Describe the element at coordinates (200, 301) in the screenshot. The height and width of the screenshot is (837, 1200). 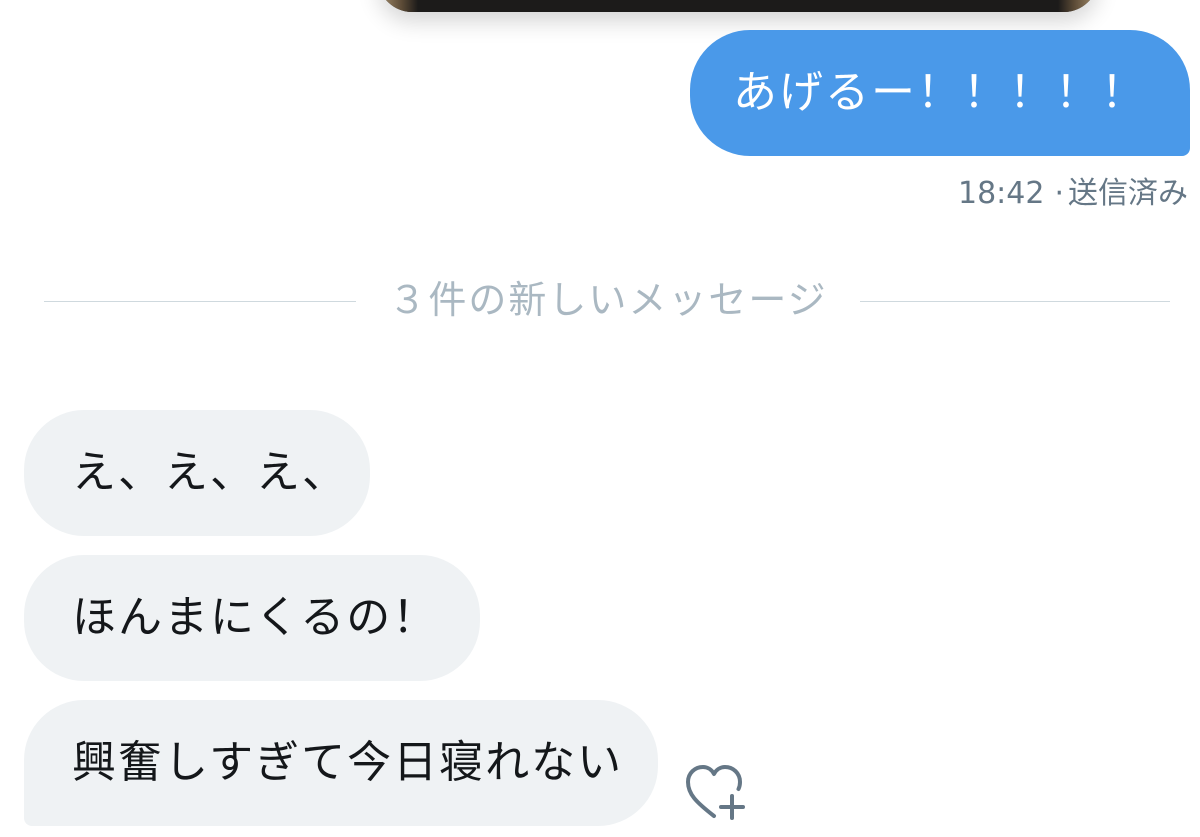
I see `divider-line-left` at that location.